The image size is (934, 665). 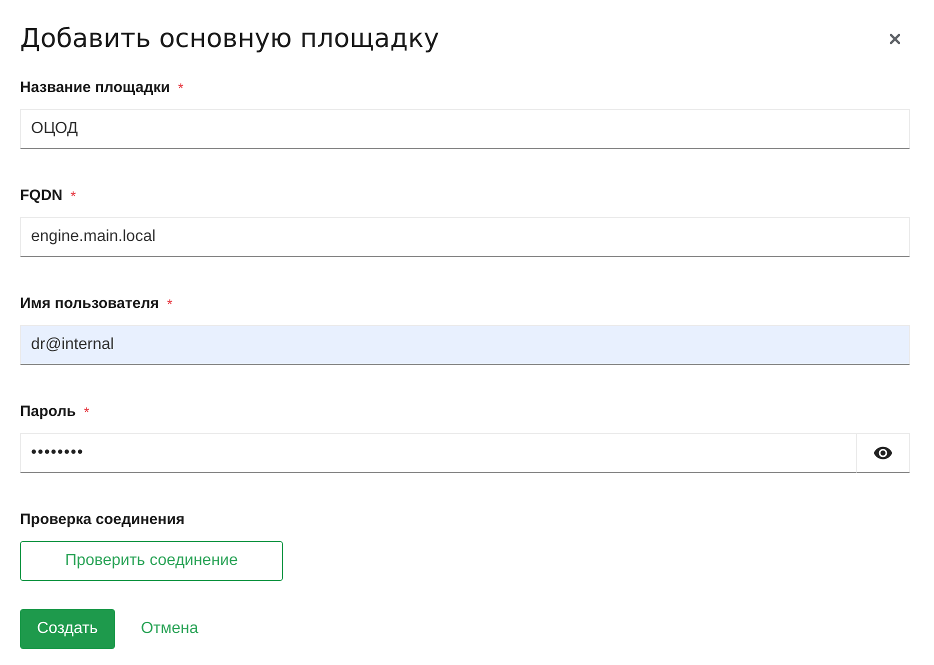 I want to click on input-field: ОЦОД, so click(x=465, y=129).